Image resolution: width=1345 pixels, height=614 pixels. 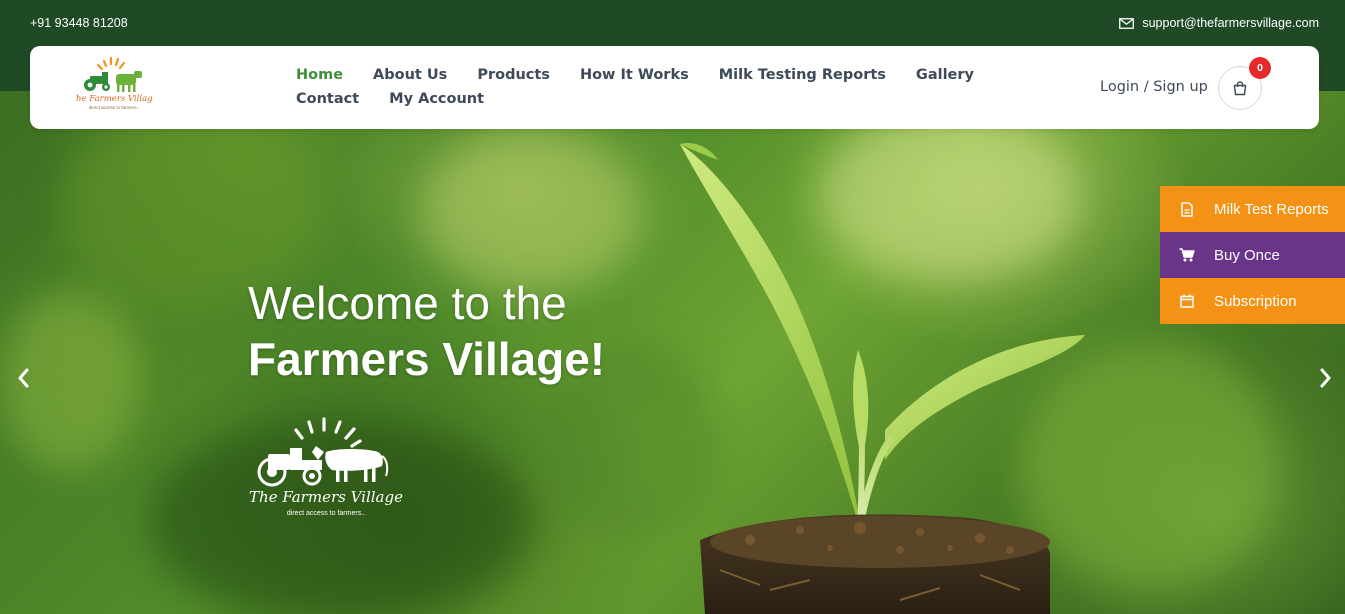 I want to click on milk-test-reports-button: Milk Test Reports, so click(x=1252, y=209).